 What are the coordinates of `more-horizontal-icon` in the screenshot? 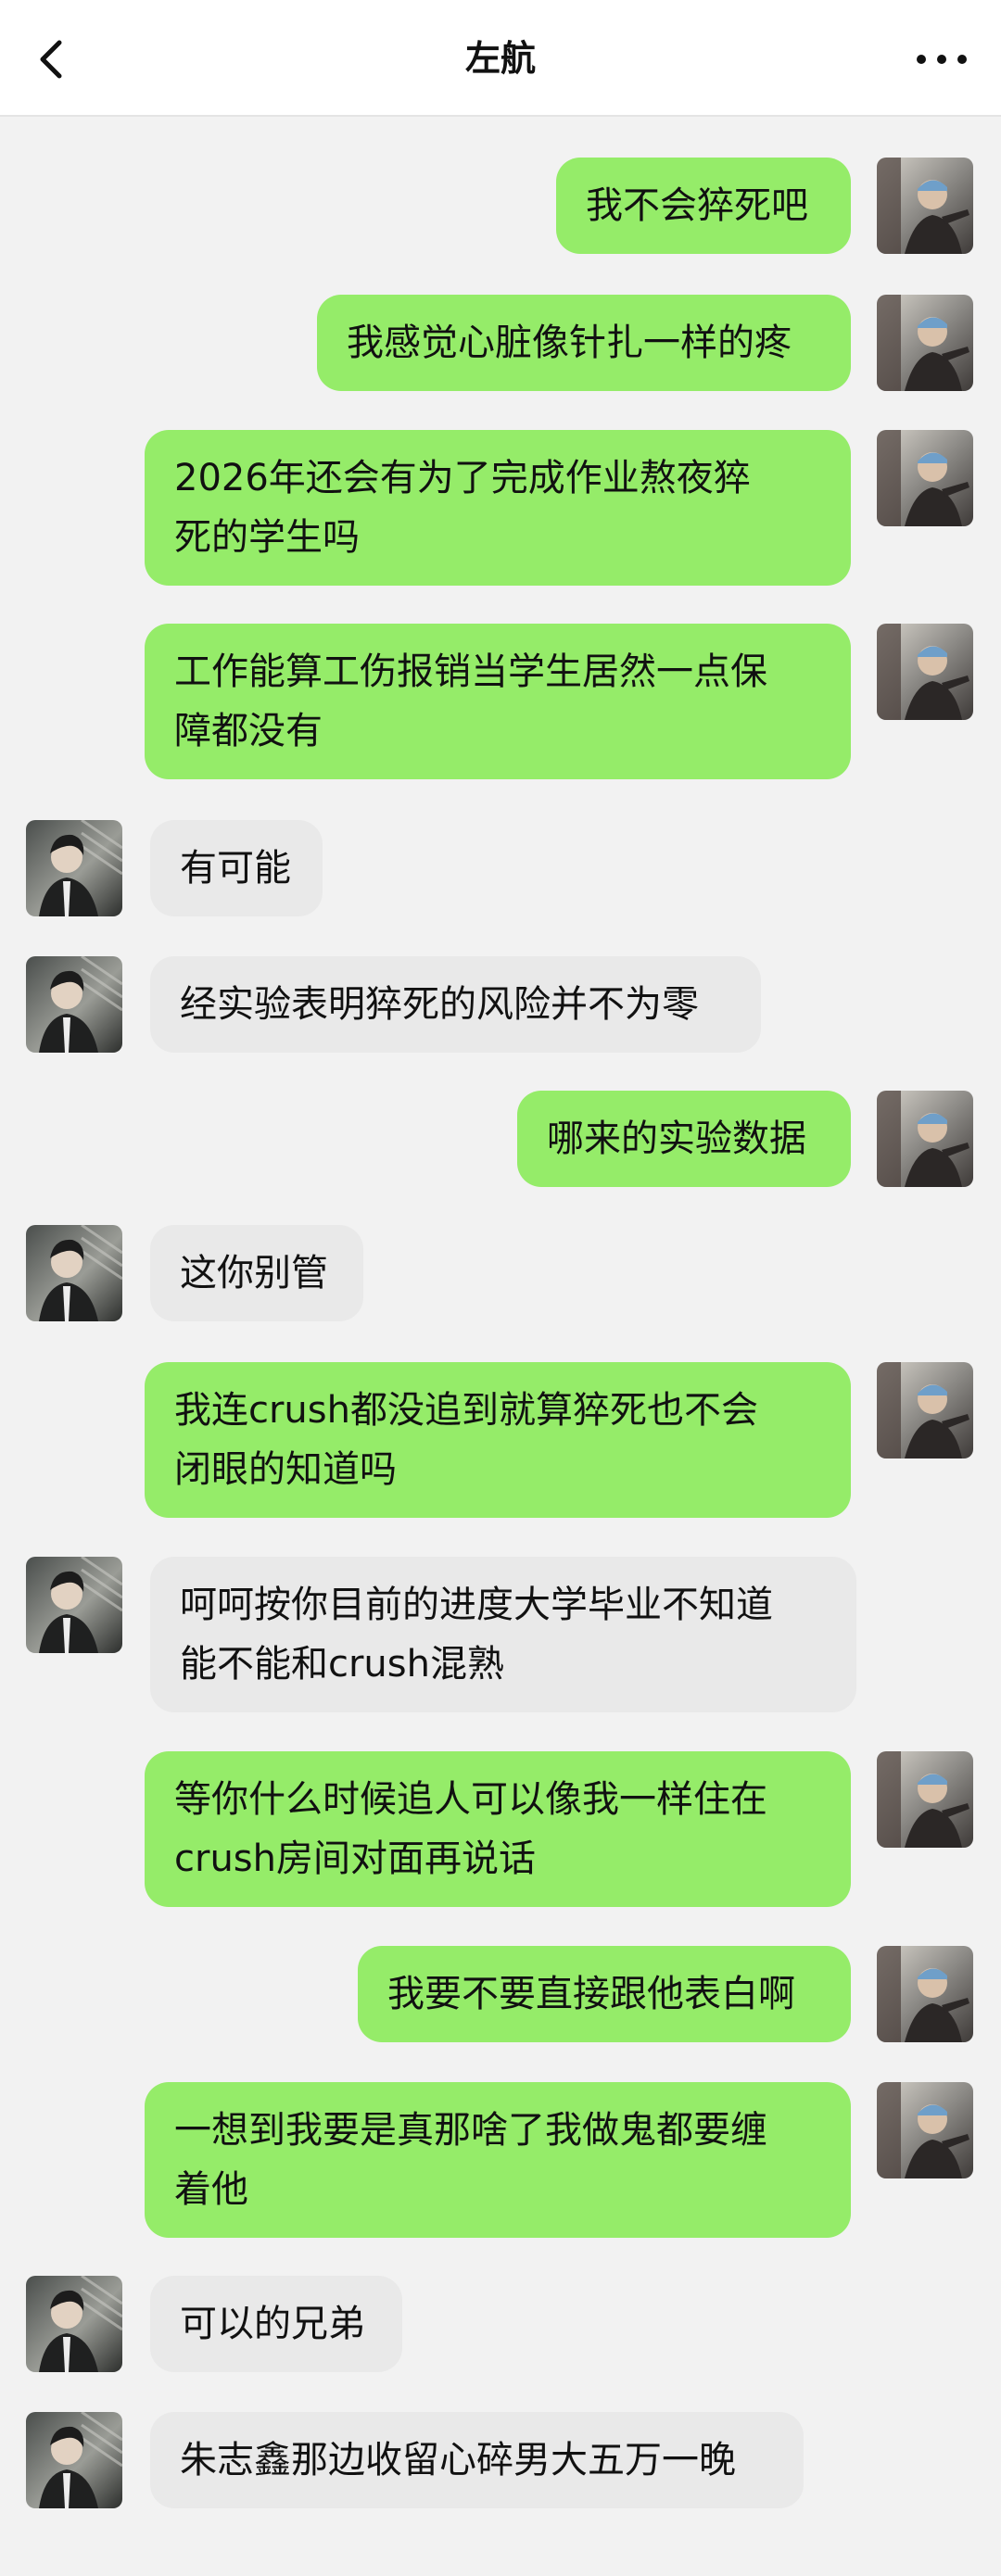 It's located at (942, 60).